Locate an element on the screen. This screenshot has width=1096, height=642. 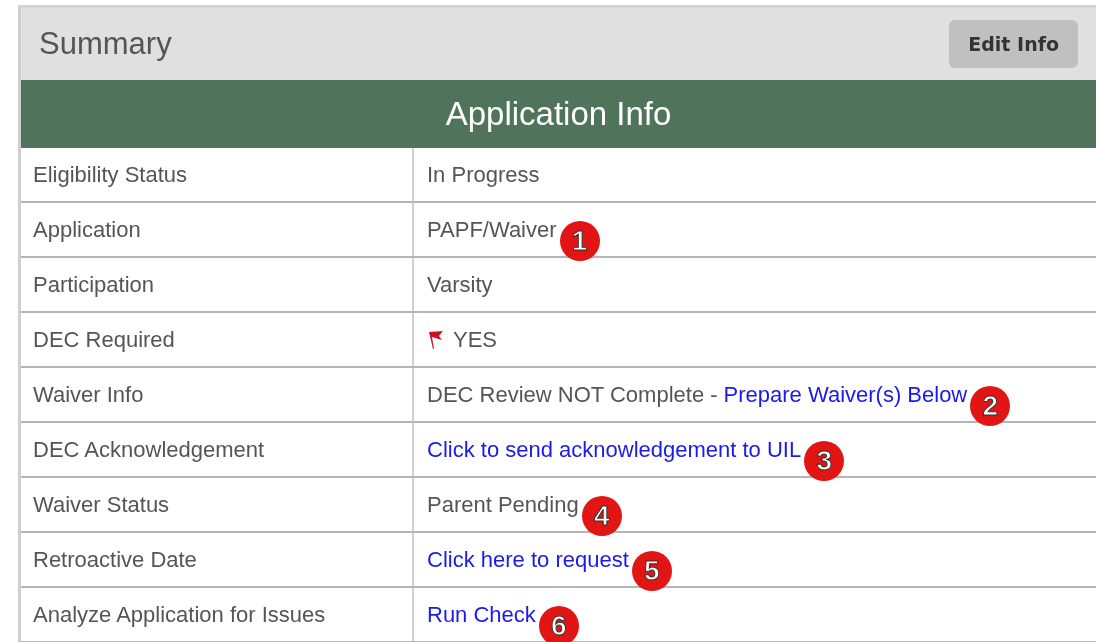
field-label: Retroactive Date is located at coordinates (217, 559).